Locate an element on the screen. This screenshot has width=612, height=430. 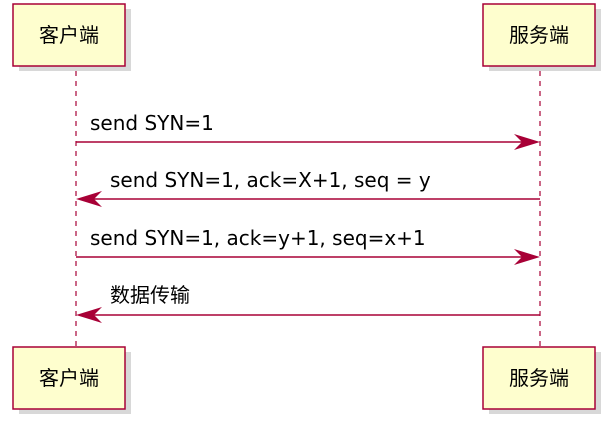
participant-client-bottom: 客户端 is located at coordinates (71, 380).